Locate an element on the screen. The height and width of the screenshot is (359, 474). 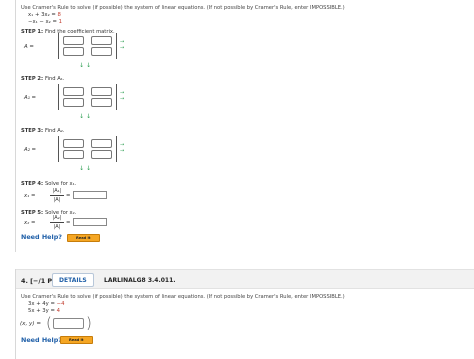
q4-equation-1: 3x + 4y = −4 is located at coordinates (46, 304).